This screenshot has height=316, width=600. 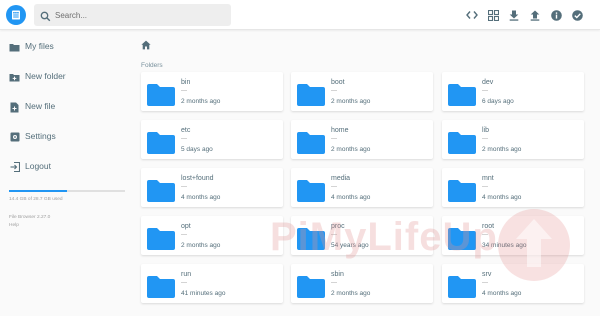 I want to click on storage-usage-bar, so click(x=67, y=191).